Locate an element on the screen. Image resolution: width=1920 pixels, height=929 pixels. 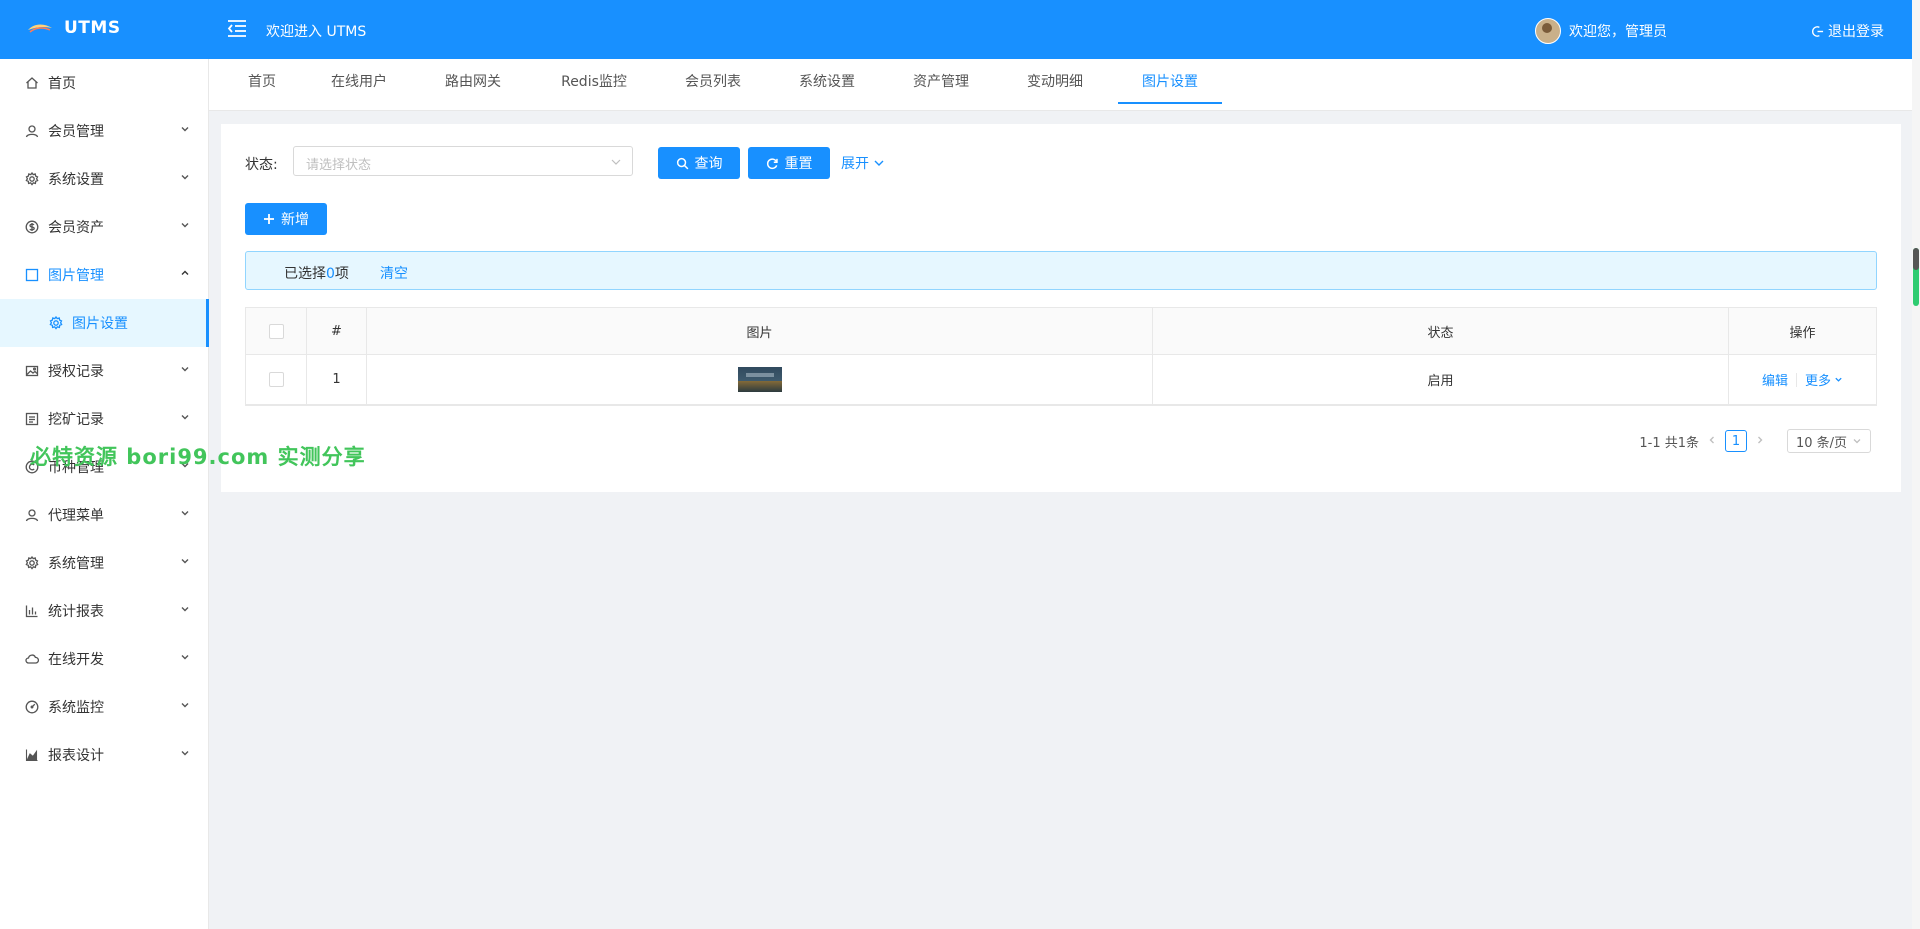
row-checkbox is located at coordinates (276, 379).